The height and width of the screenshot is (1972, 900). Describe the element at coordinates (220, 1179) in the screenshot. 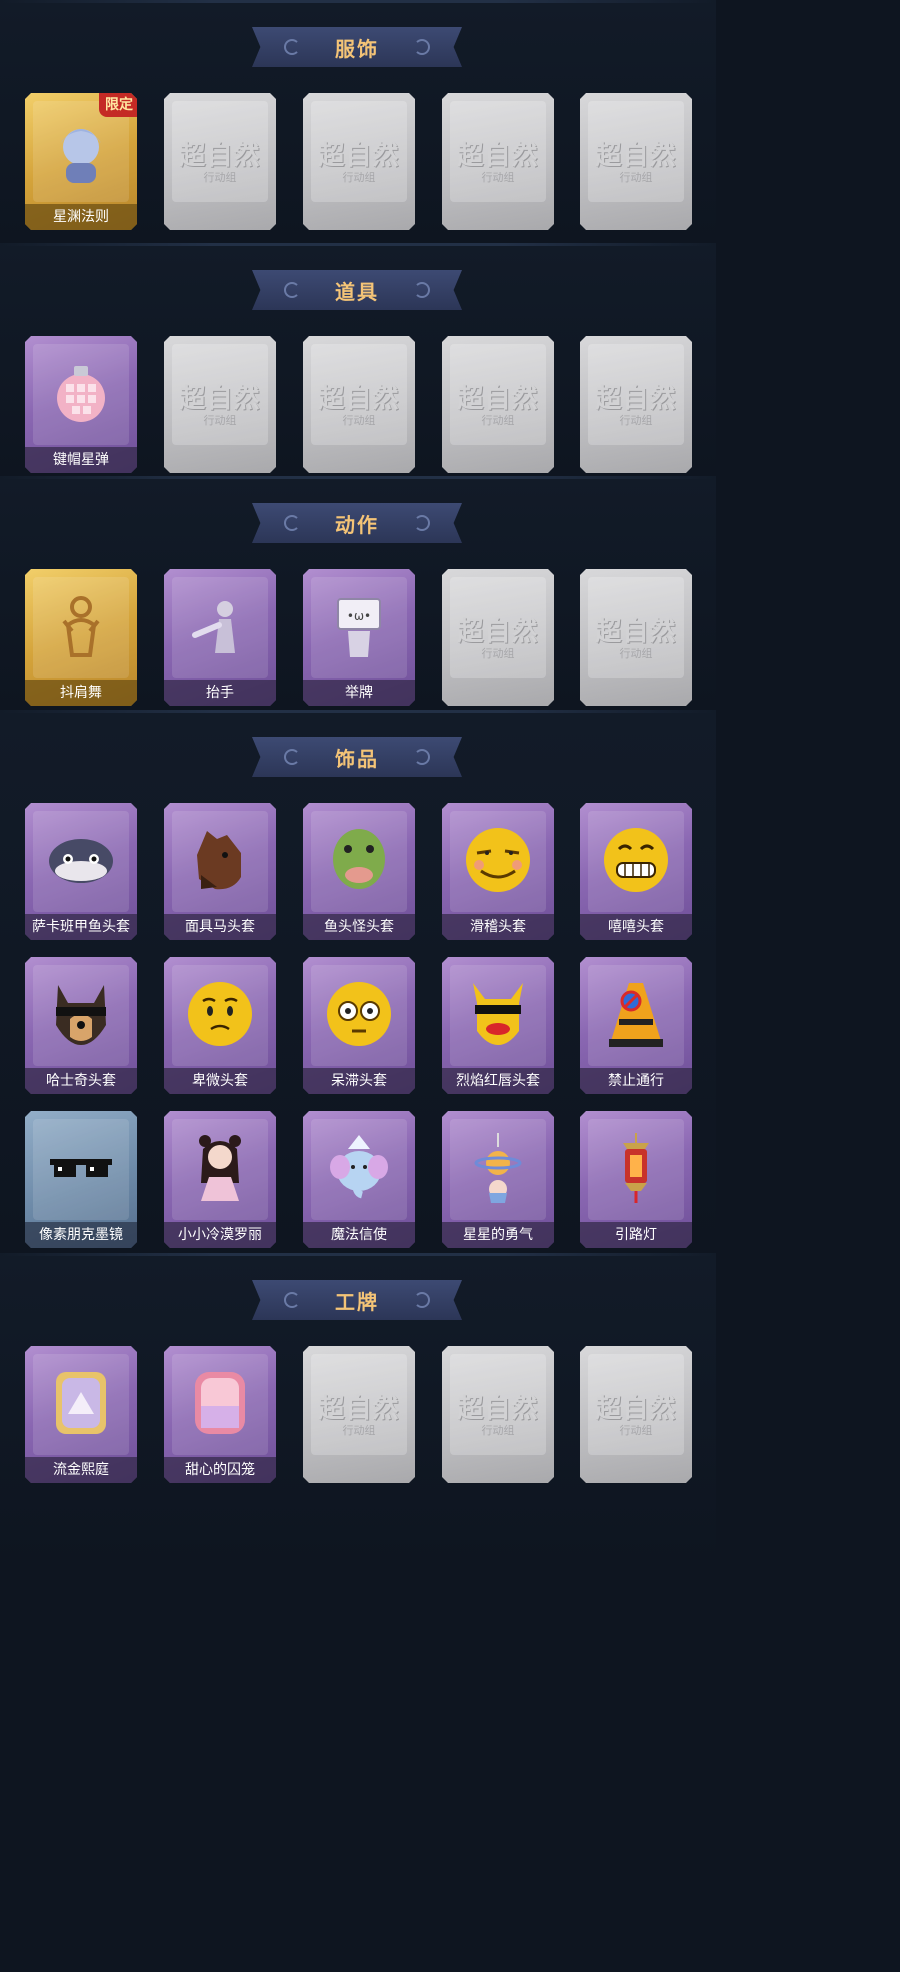

I see `item-card: 小小冷漠罗丽` at that location.